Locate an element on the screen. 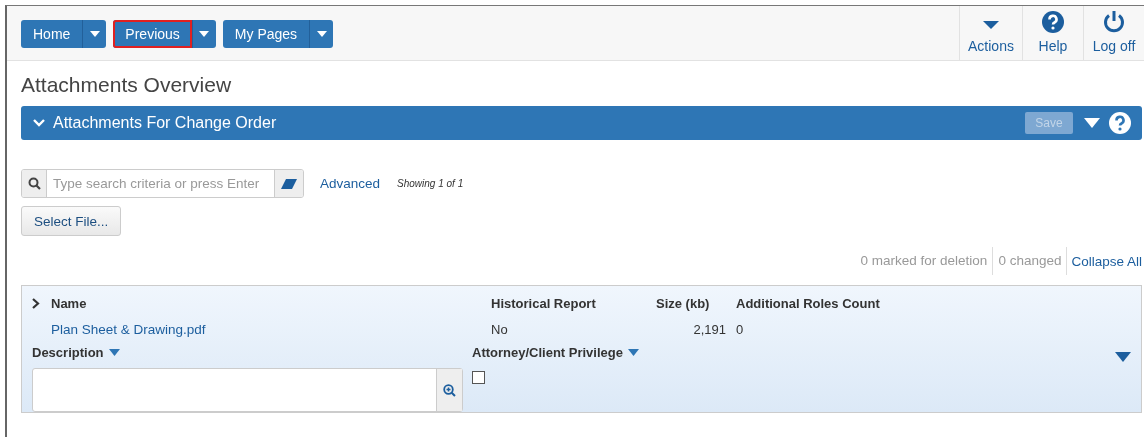  nav-button: Previous is located at coordinates (152, 34).